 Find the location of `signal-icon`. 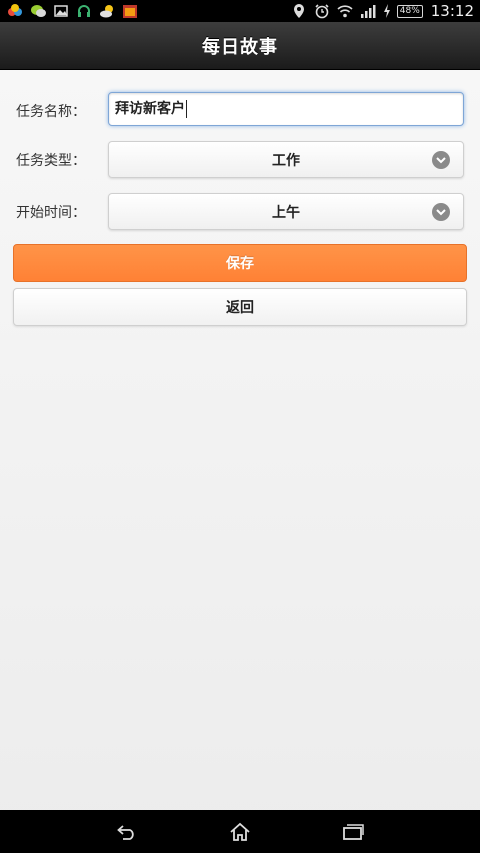

signal-icon is located at coordinates (368, 11).